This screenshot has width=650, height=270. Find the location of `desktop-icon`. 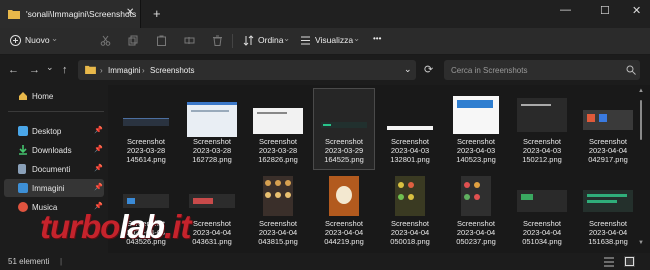

desktop-icon is located at coordinates (23, 131).